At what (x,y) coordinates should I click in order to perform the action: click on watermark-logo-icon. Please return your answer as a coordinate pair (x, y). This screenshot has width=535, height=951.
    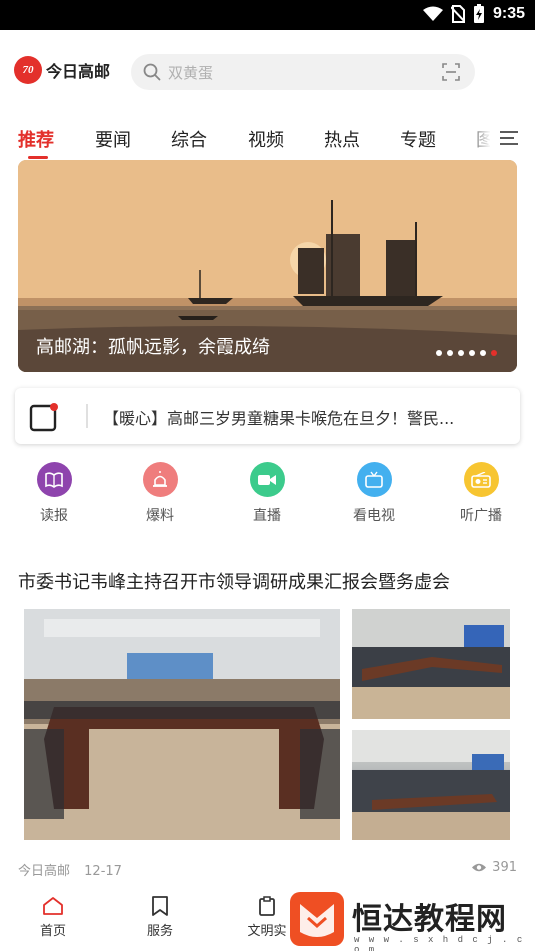
    Looking at the image, I should click on (317, 919).